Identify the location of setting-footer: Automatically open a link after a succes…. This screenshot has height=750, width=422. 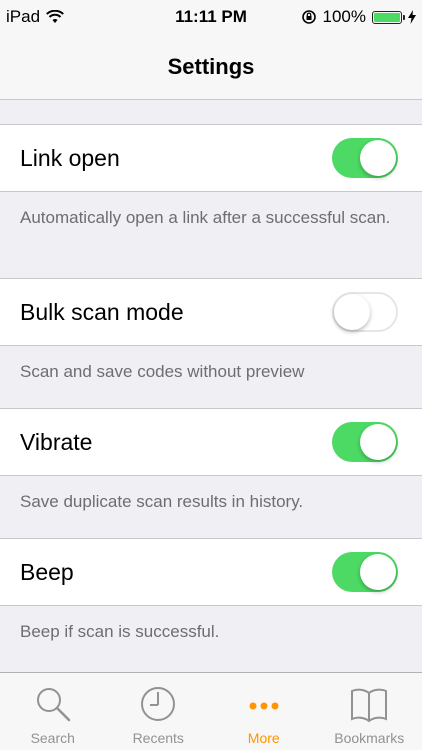
(205, 217).